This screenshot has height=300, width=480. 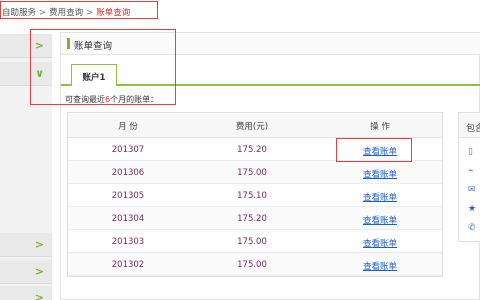 What do you see at coordinates (471, 171) in the screenshot?
I see `network-icon: ⌁` at bounding box center [471, 171].